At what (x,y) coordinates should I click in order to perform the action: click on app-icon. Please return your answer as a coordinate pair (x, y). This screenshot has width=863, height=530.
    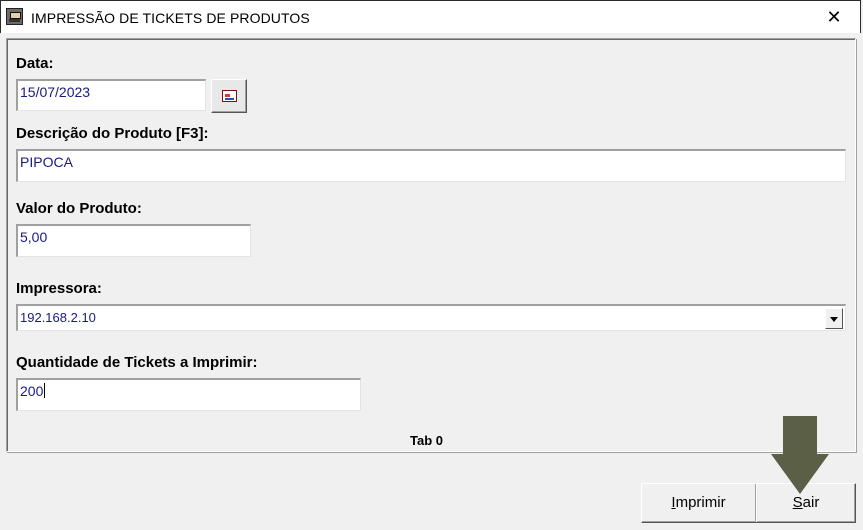
    Looking at the image, I should click on (14, 16).